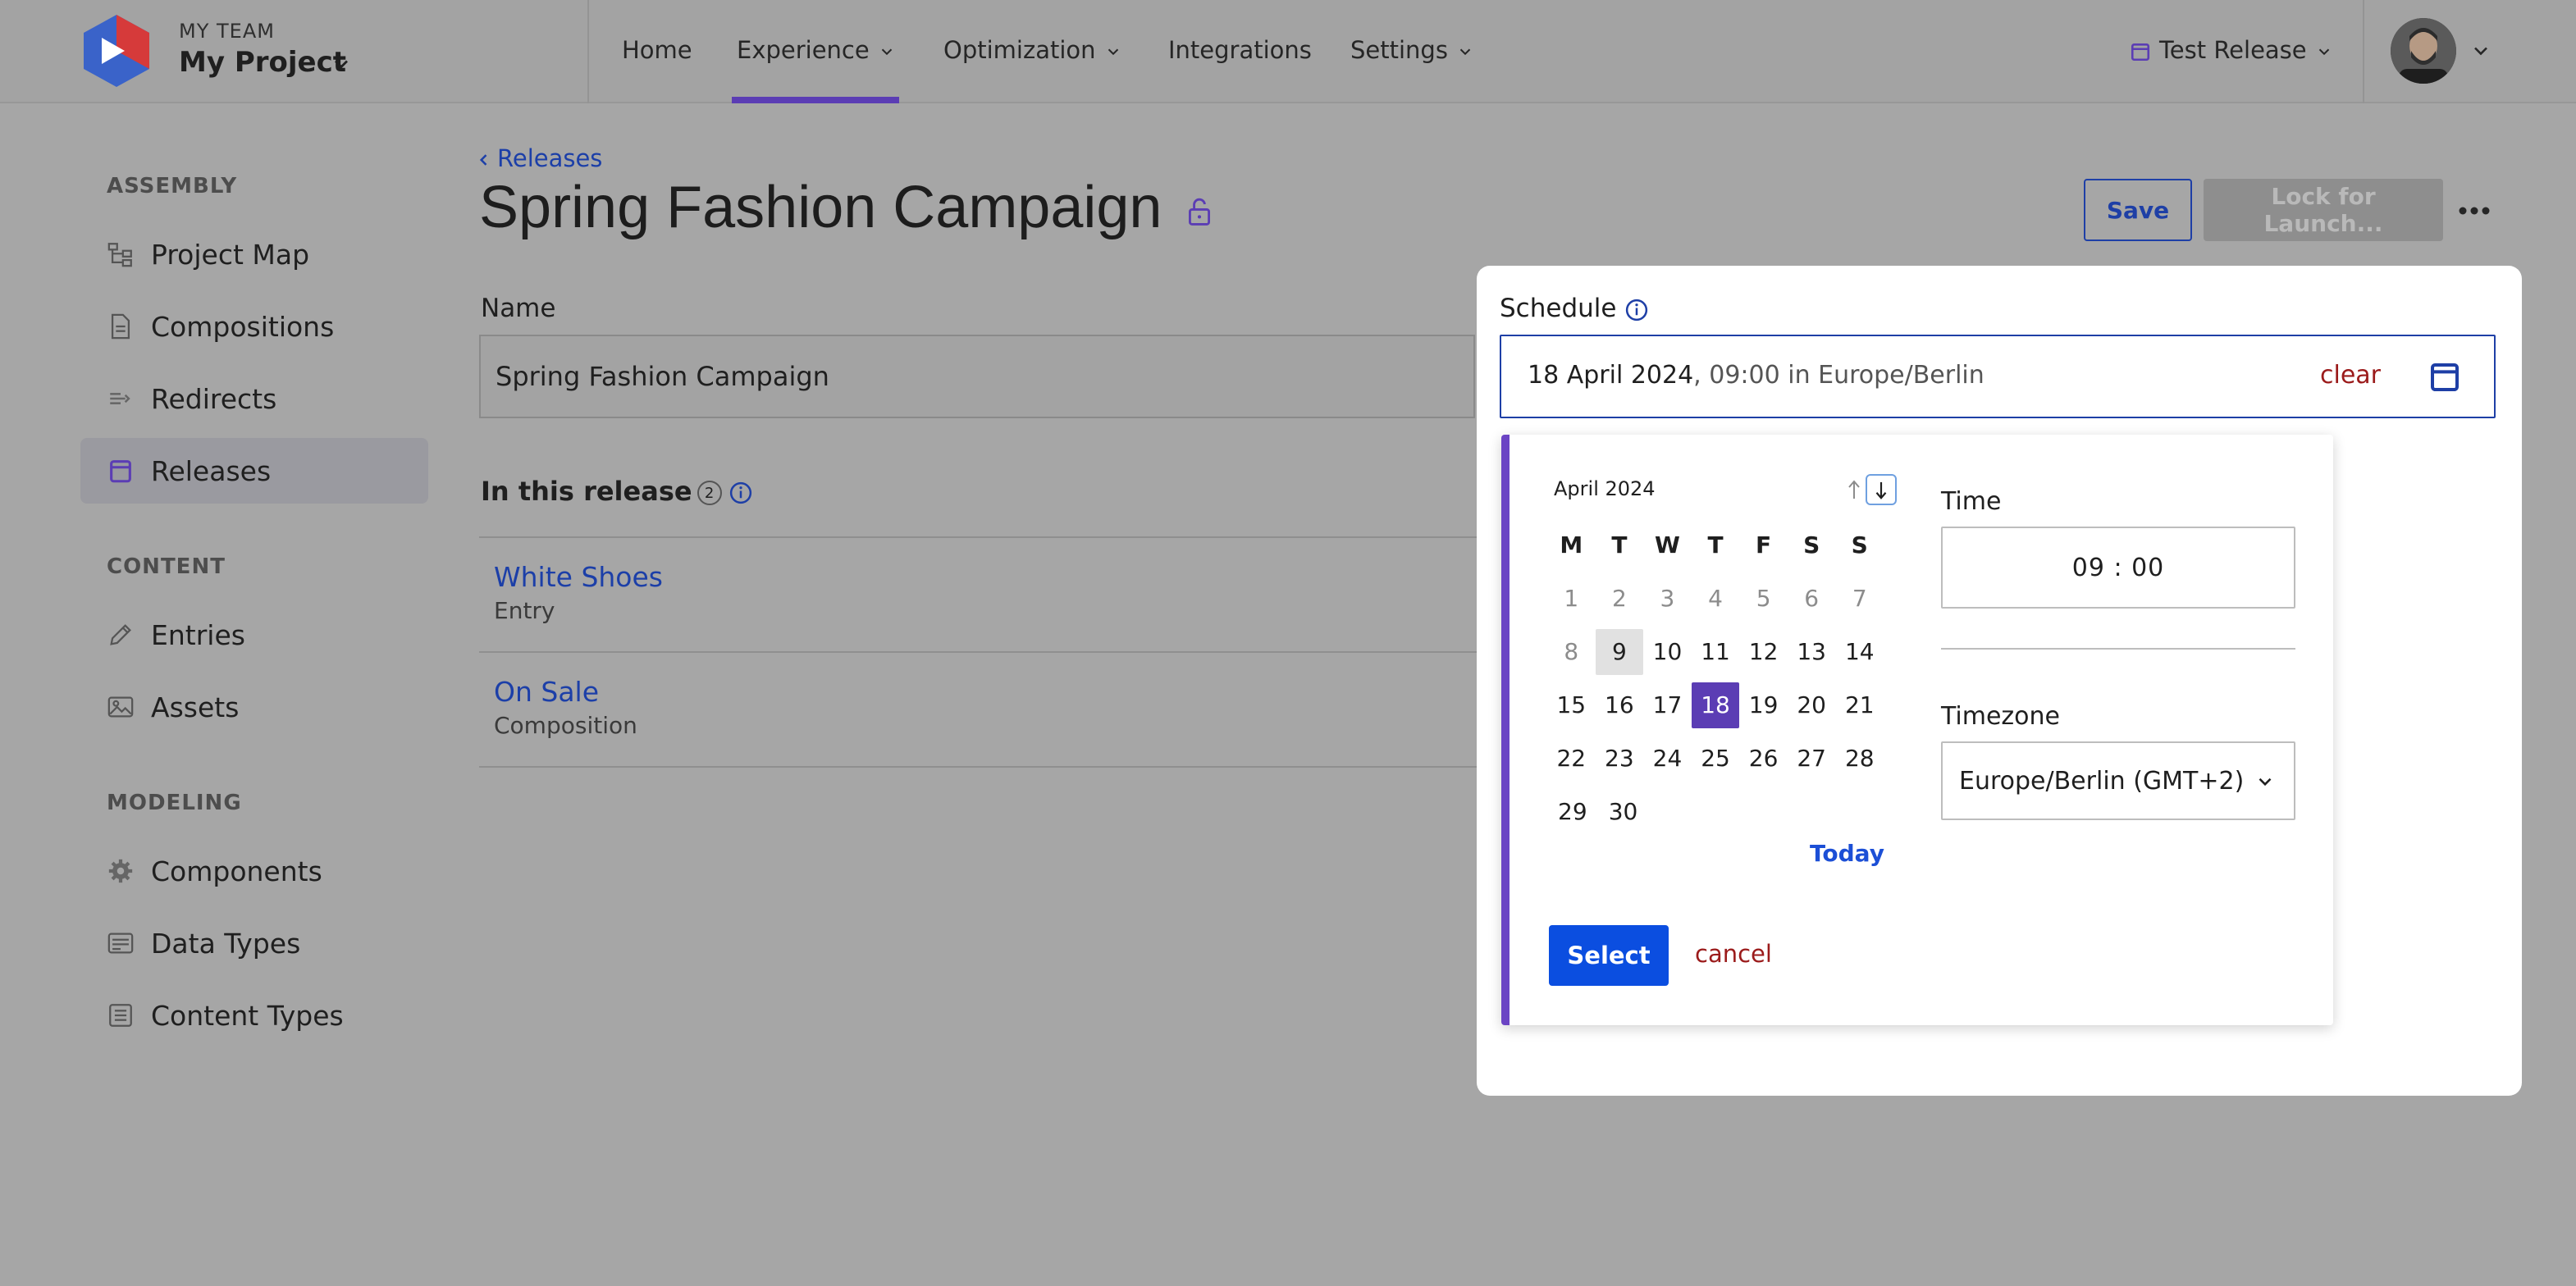 This screenshot has height=1286, width=2576. What do you see at coordinates (1620, 759) in the screenshot?
I see `calendar-day: 23` at bounding box center [1620, 759].